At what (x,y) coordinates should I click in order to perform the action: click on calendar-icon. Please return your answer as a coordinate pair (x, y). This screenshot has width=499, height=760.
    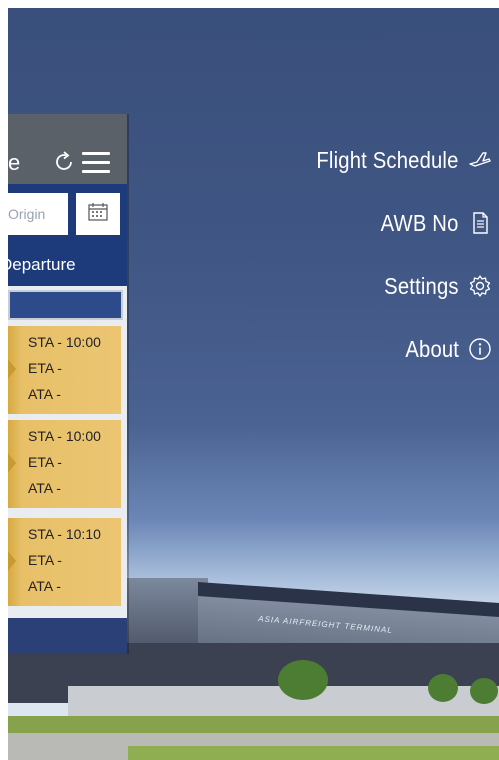
    Looking at the image, I should click on (98, 214).